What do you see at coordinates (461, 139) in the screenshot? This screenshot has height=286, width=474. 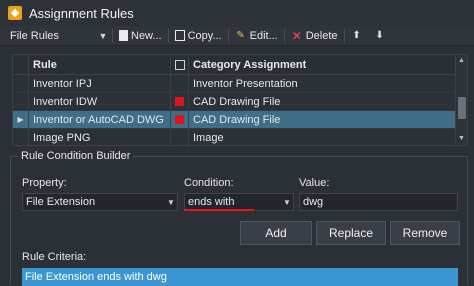 I see `scroll-down-icon: ▼` at bounding box center [461, 139].